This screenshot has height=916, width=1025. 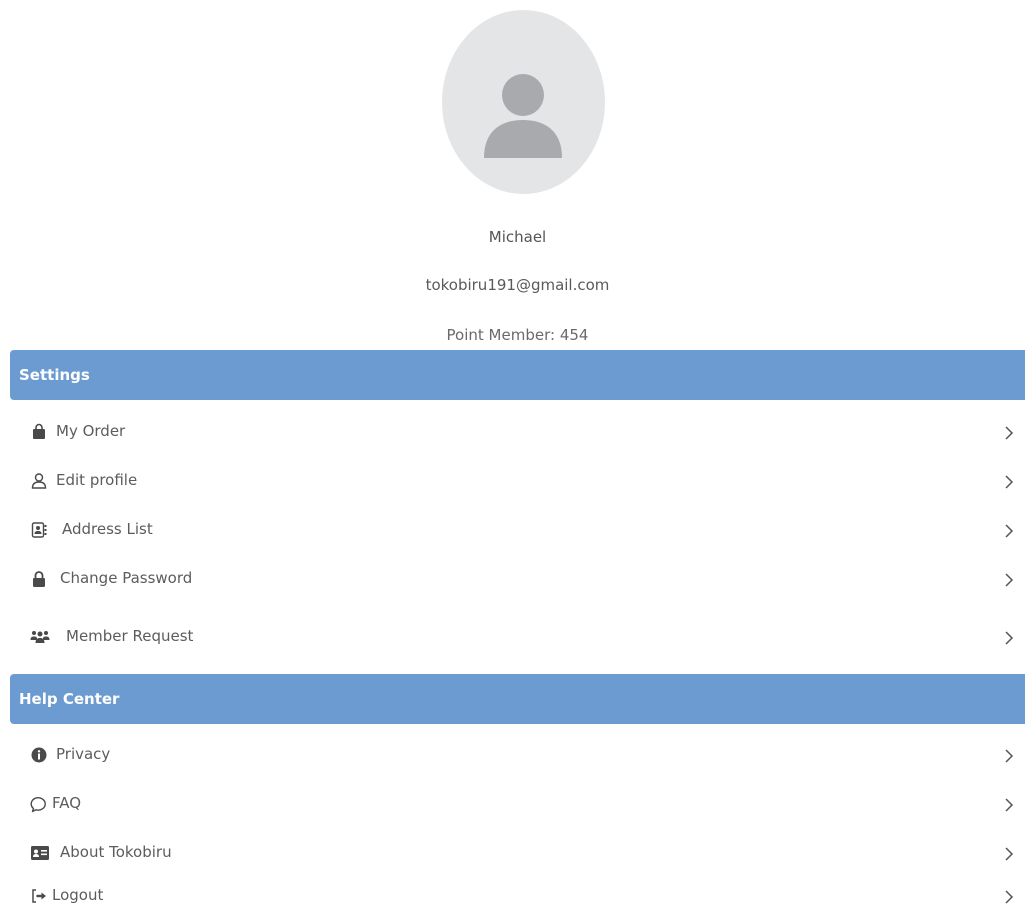 What do you see at coordinates (512, 853) in the screenshot?
I see `menu-item-about: About Tokobiru` at bounding box center [512, 853].